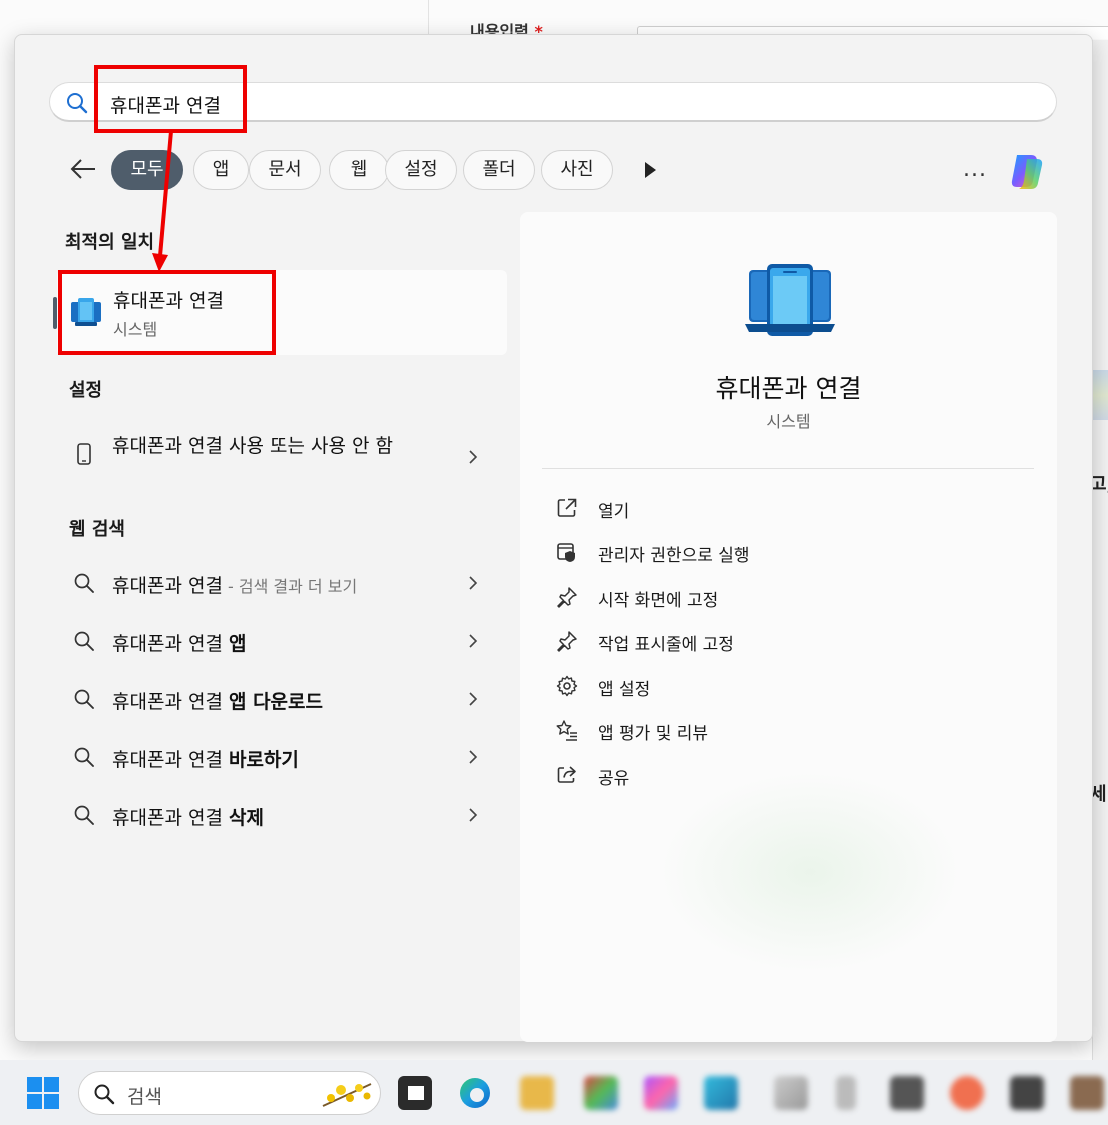  I want to click on filter-chip-apps: 앱, so click(221, 170).